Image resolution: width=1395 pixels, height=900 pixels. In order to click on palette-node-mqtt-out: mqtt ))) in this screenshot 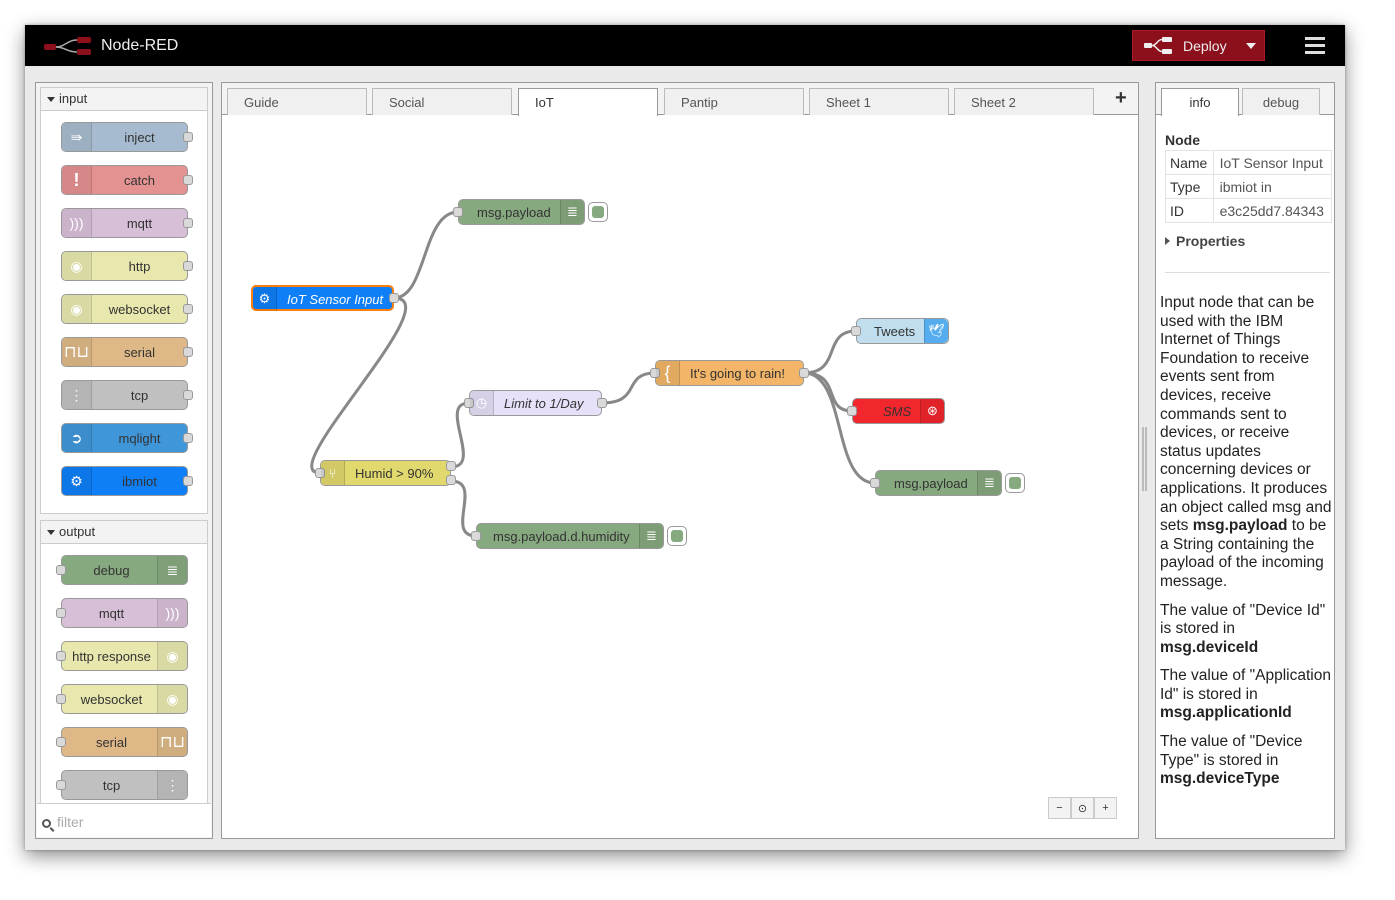, I will do `click(122, 613)`.